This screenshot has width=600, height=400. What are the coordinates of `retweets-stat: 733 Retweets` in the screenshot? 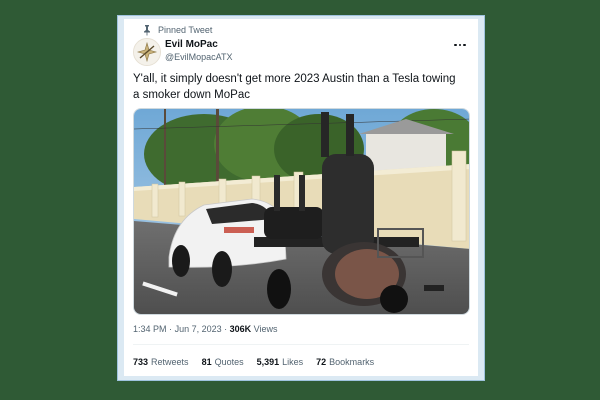 It's located at (161, 362).